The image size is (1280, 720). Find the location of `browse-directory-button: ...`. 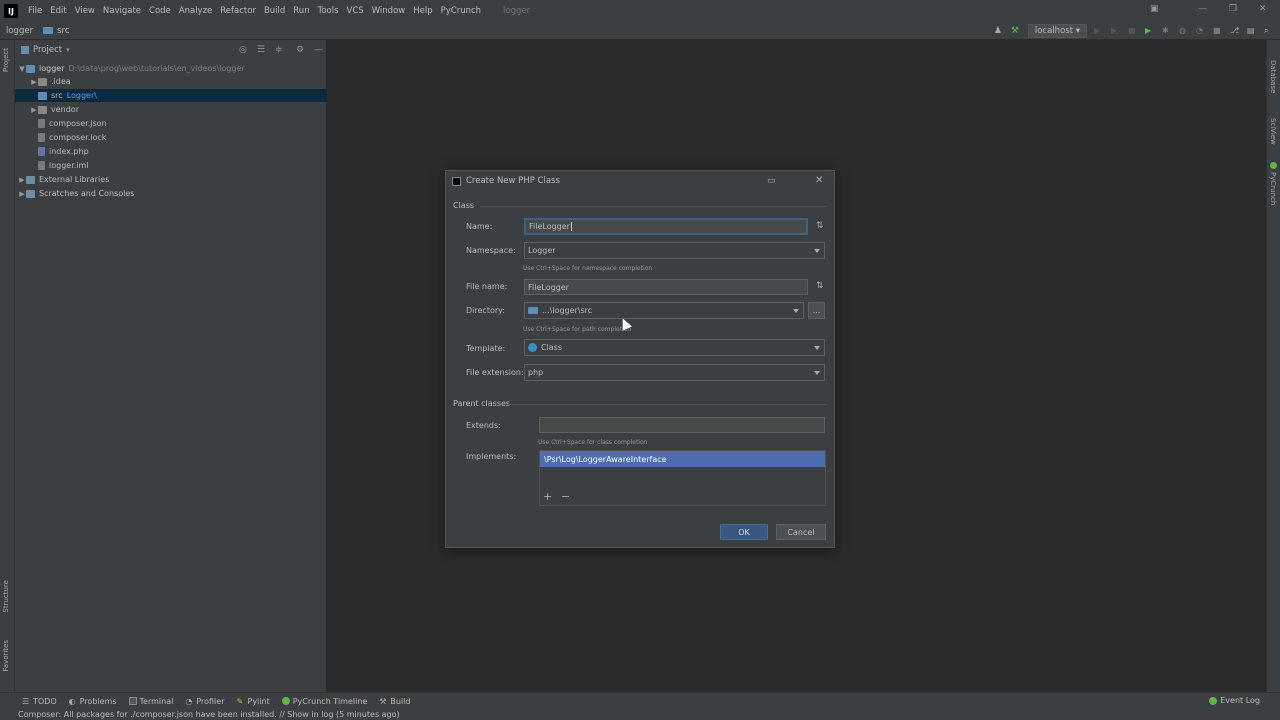

browse-directory-button: ... is located at coordinates (816, 310).